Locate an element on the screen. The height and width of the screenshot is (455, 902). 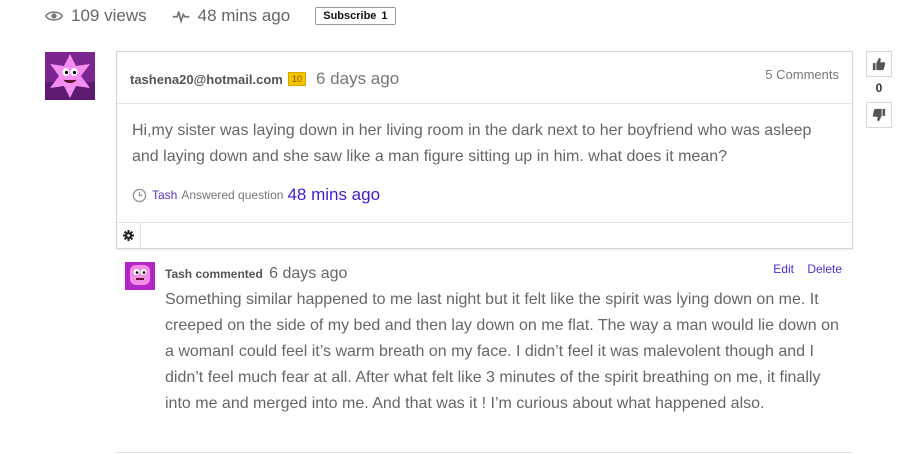
comment-actions: Edit Delete is located at coordinates (802, 269).